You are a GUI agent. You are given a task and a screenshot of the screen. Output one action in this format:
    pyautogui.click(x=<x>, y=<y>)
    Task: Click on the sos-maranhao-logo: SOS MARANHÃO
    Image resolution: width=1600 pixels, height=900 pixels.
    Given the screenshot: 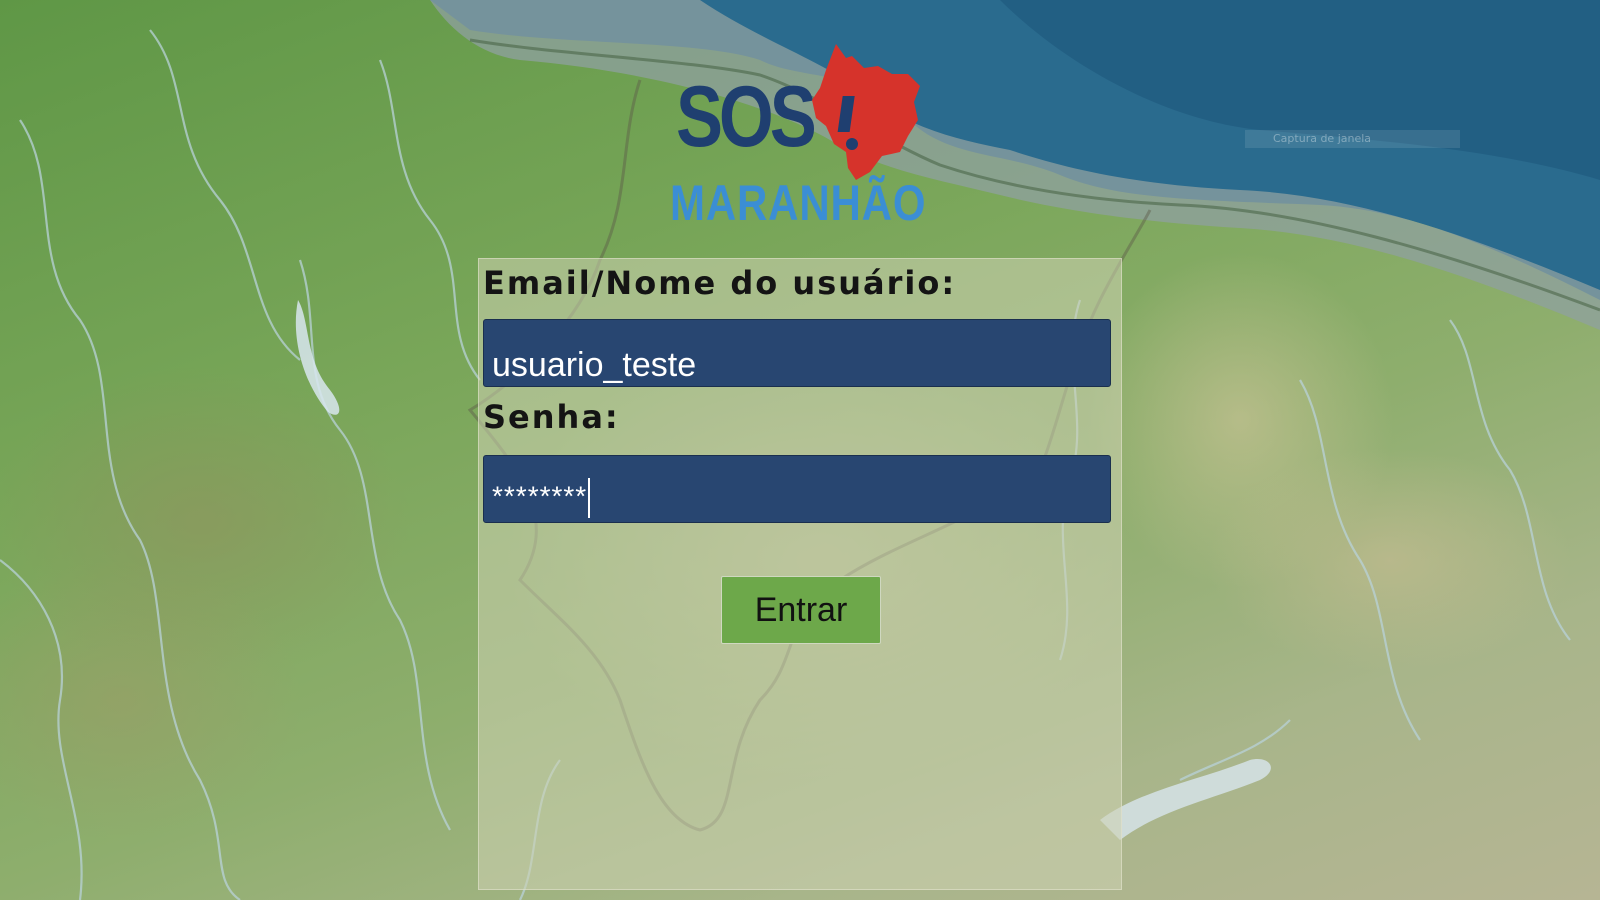 What is the action you would take?
    pyautogui.click(x=798, y=139)
    